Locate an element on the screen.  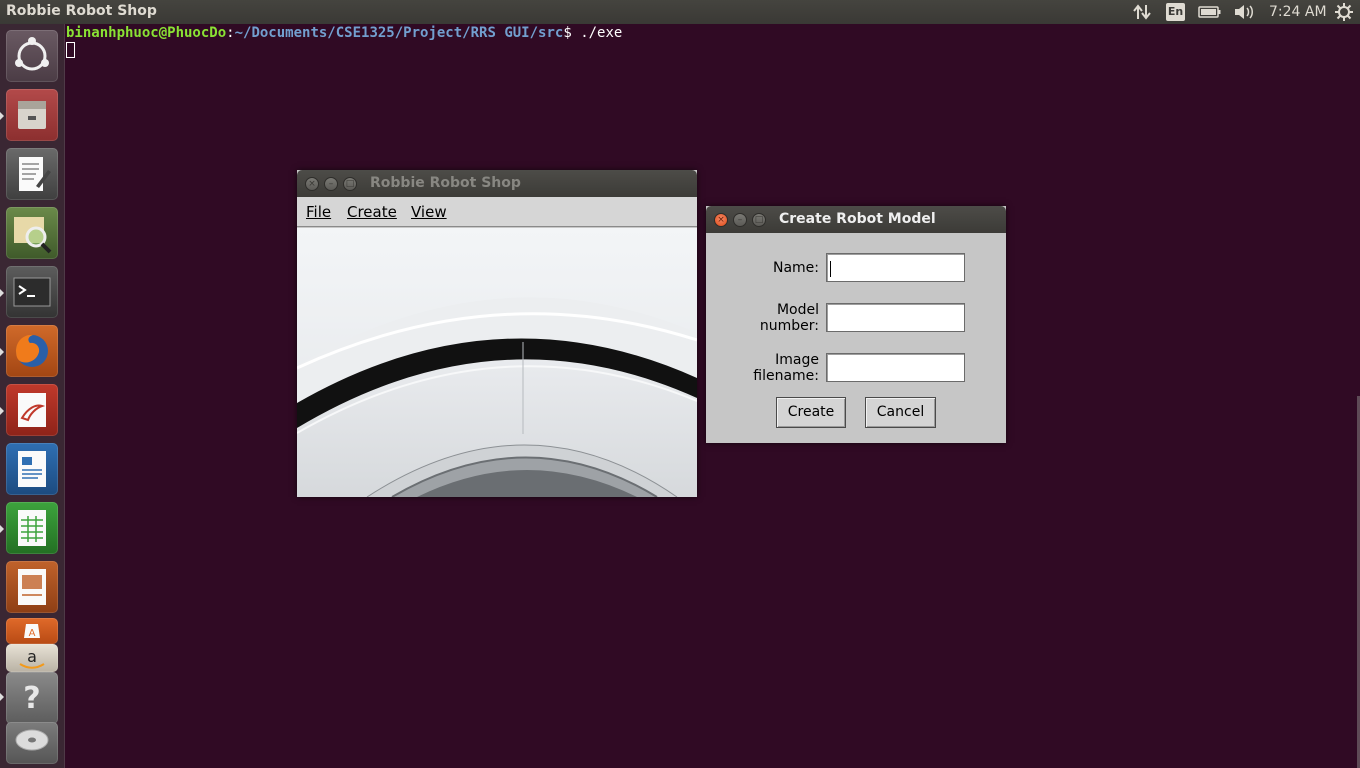
cancel-button: Cancel is located at coordinates (900, 412).